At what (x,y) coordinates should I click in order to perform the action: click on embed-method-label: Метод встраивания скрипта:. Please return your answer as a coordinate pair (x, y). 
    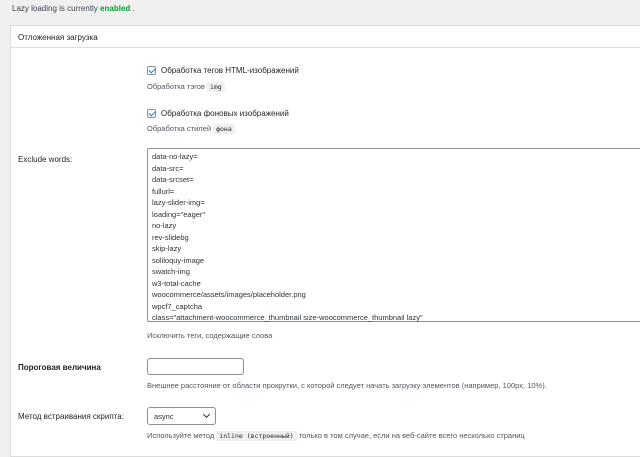
    Looking at the image, I should click on (71, 416).